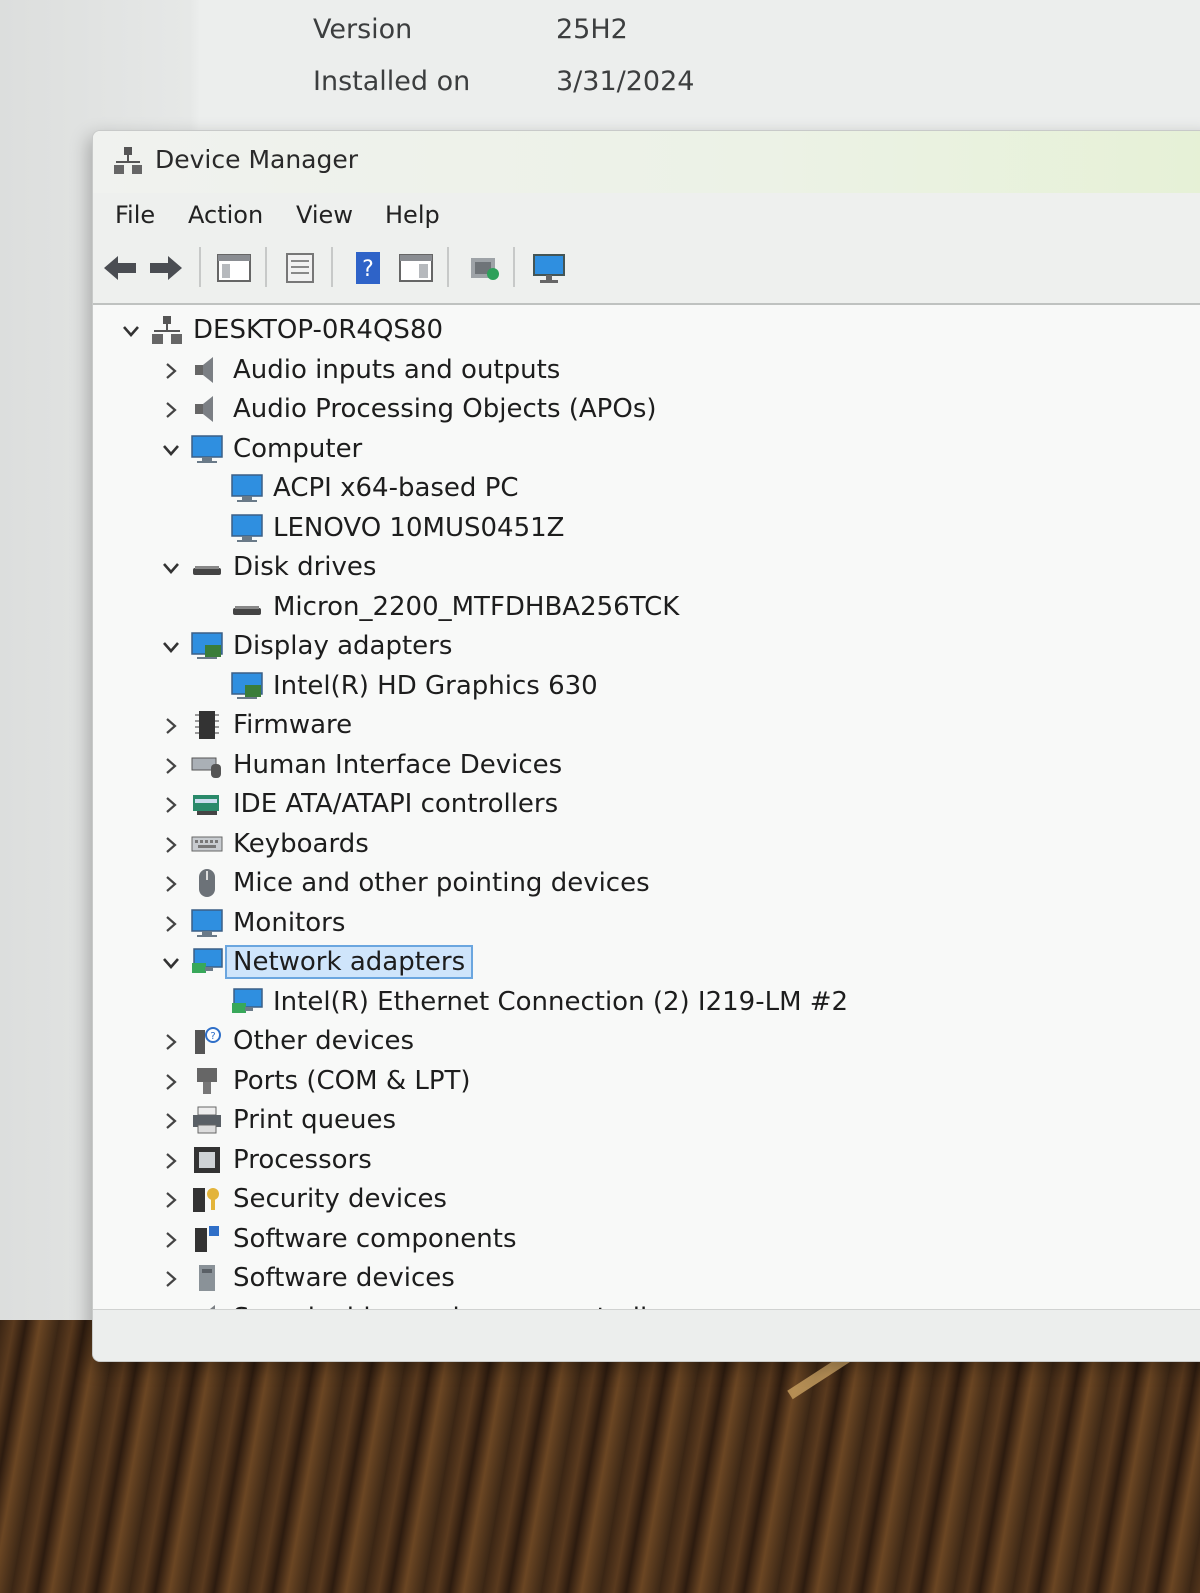 Image resolution: width=1200 pixels, height=1593 pixels. What do you see at coordinates (207, 883) in the screenshot?
I see `mouse-icon` at bounding box center [207, 883].